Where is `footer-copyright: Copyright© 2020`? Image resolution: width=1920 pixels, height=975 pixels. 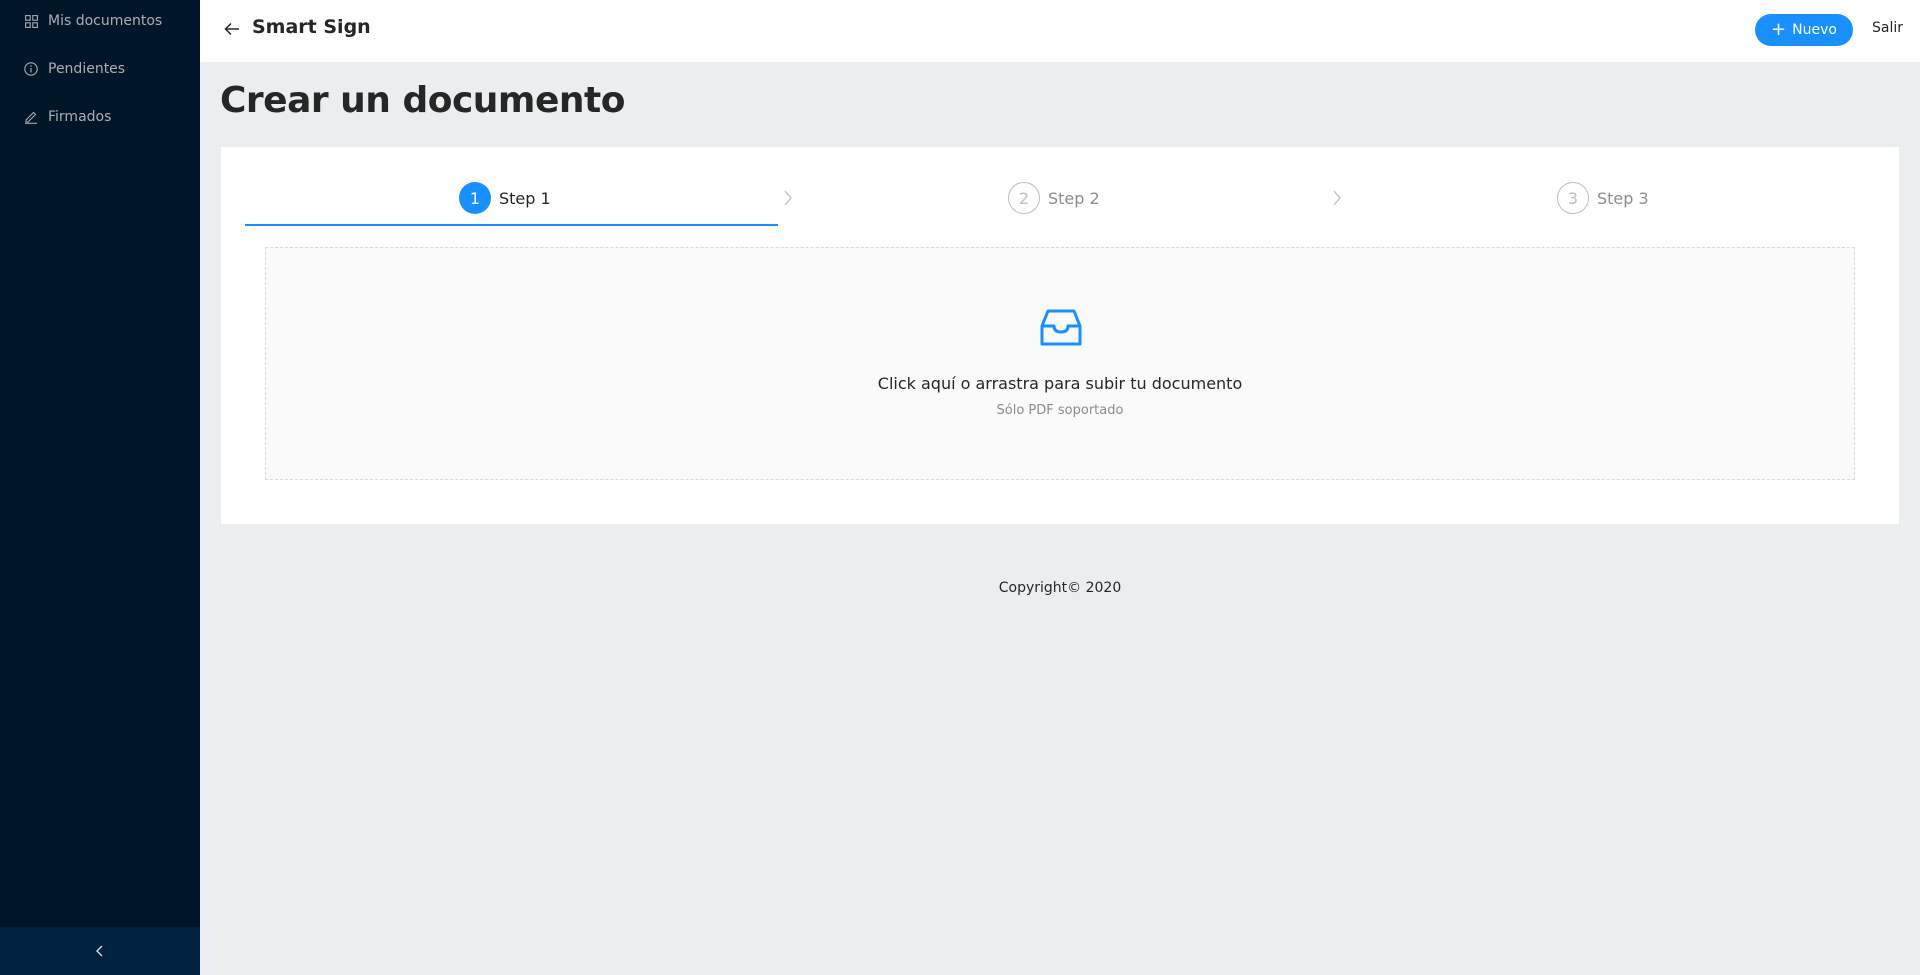 footer-copyright: Copyright© 2020 is located at coordinates (1060, 588).